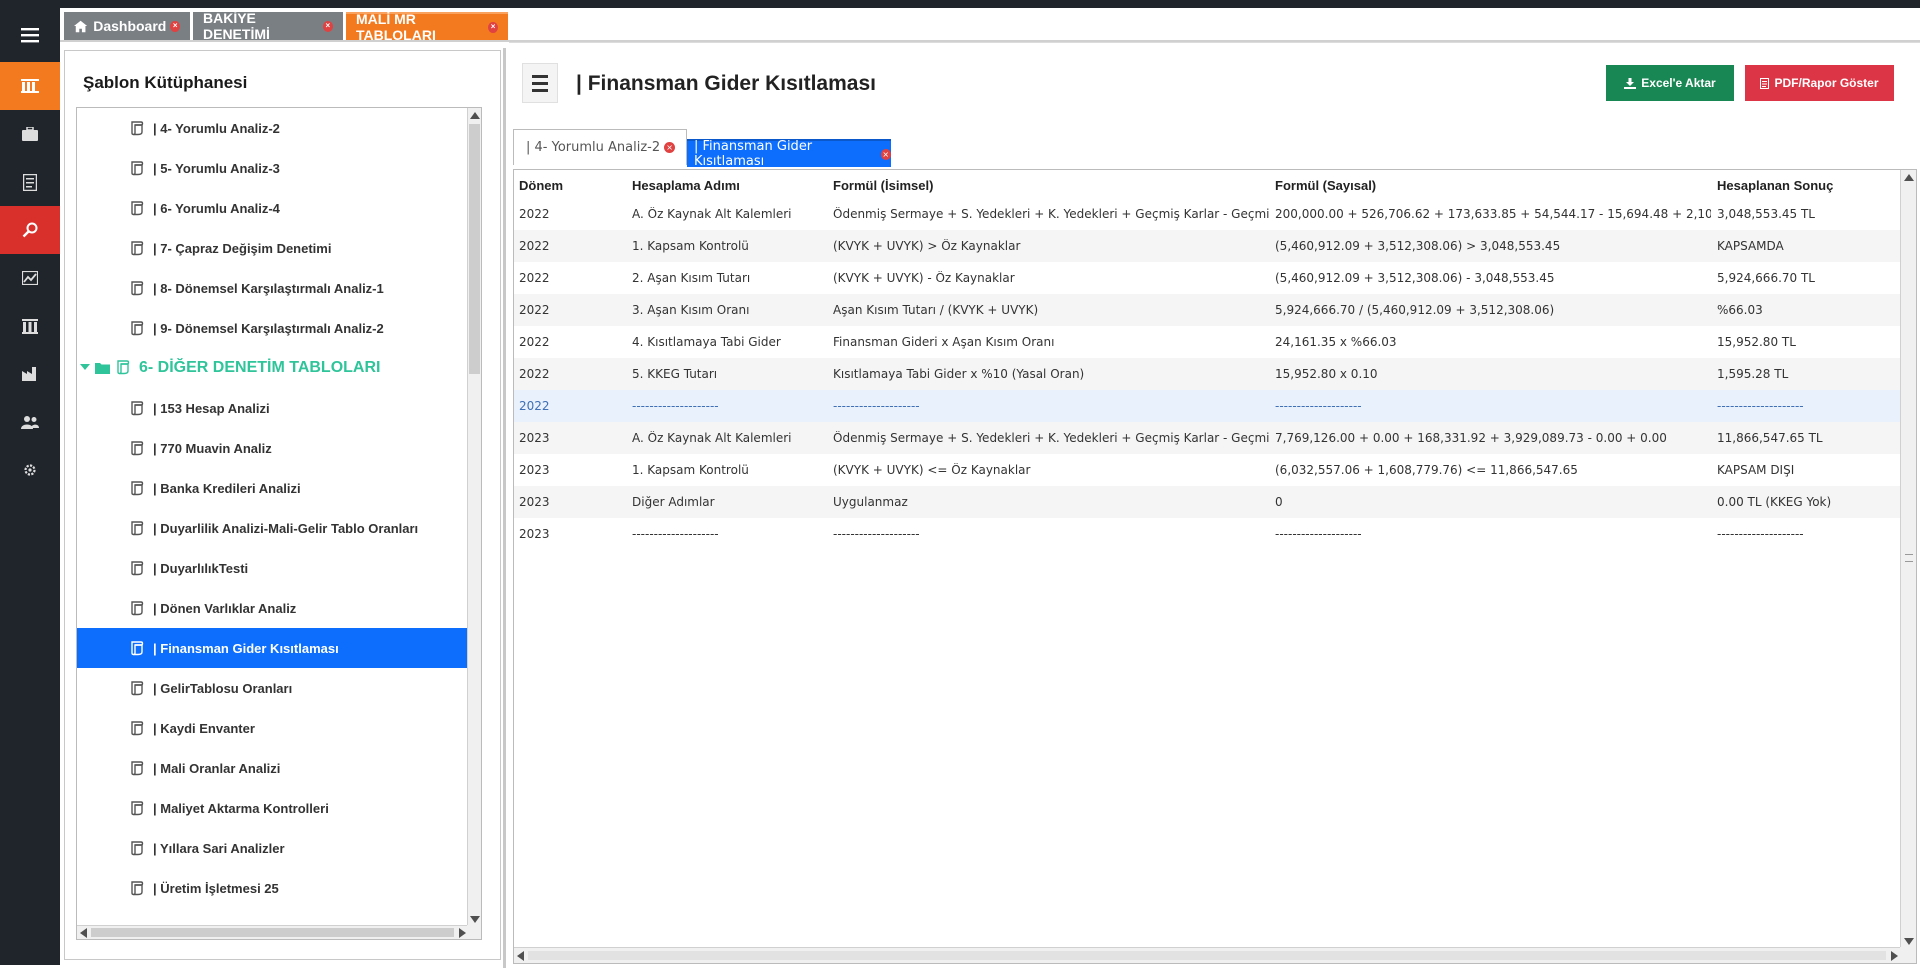 Image resolution: width=1920 pixels, height=968 pixels. What do you see at coordinates (268, 26) in the screenshot?
I see `tab-bakiye-denetimi: BAKİYE DENETİMİ ×` at bounding box center [268, 26].